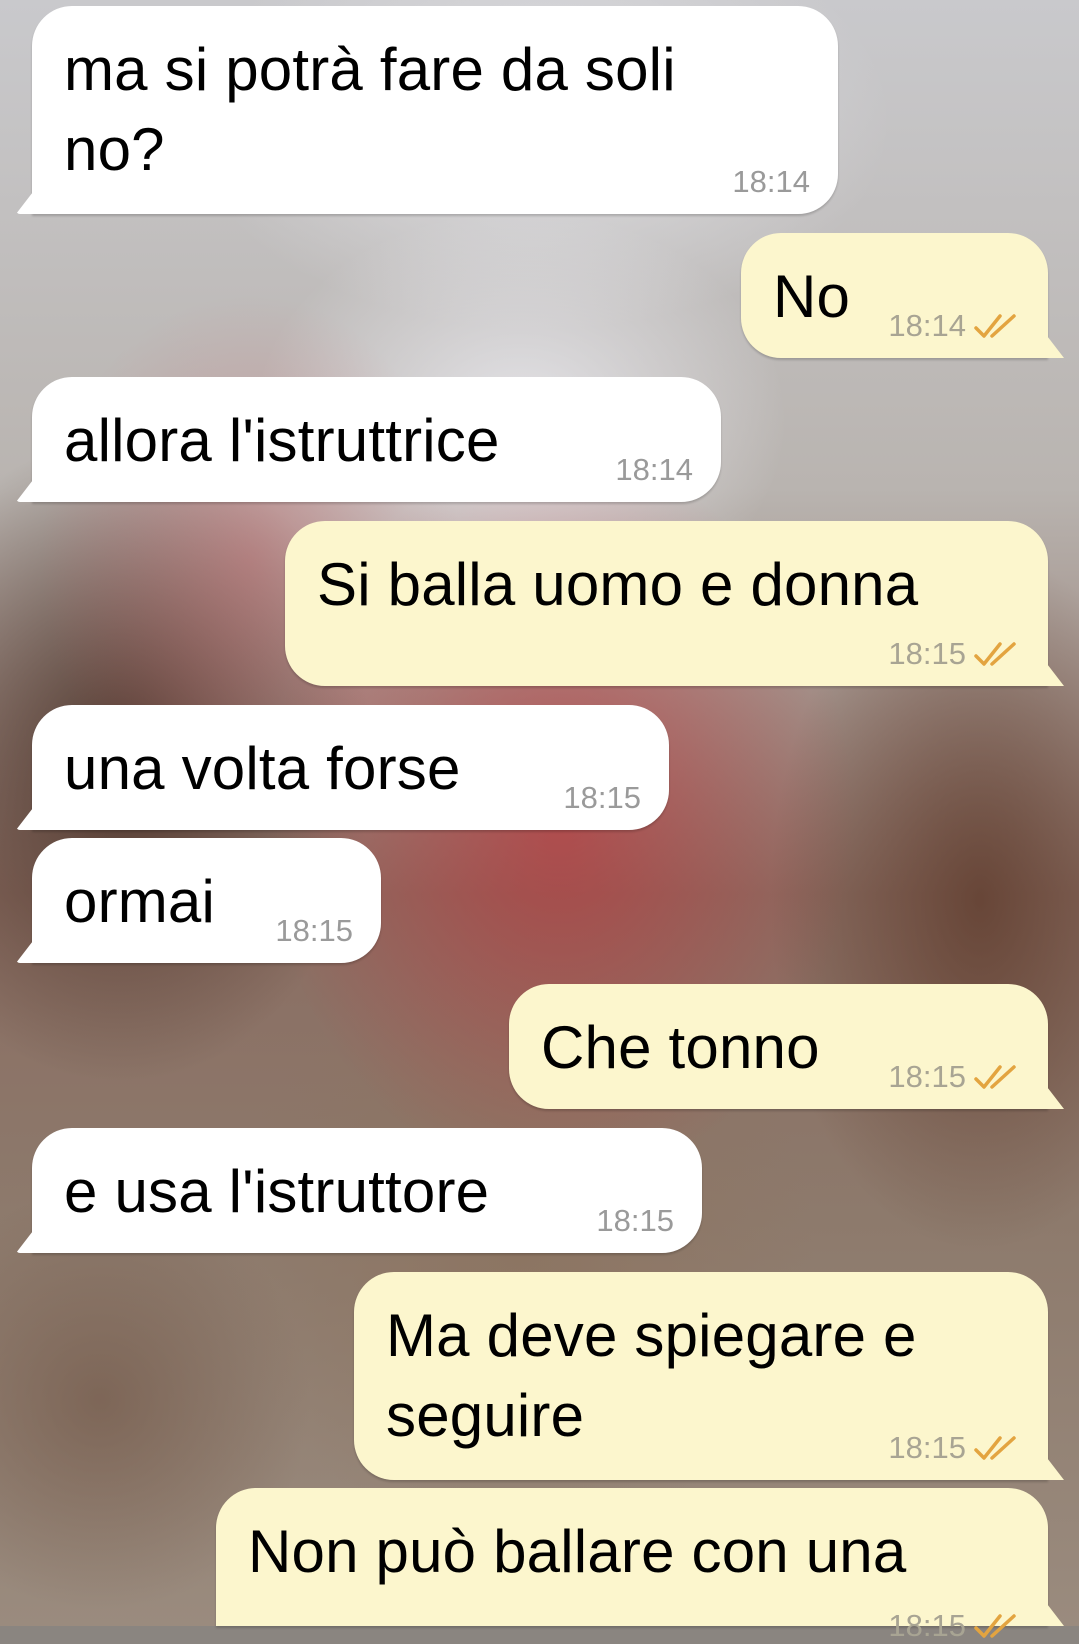  What do you see at coordinates (370, 110) in the screenshot?
I see `message-text: ma si potrà fare da soli no?` at bounding box center [370, 110].